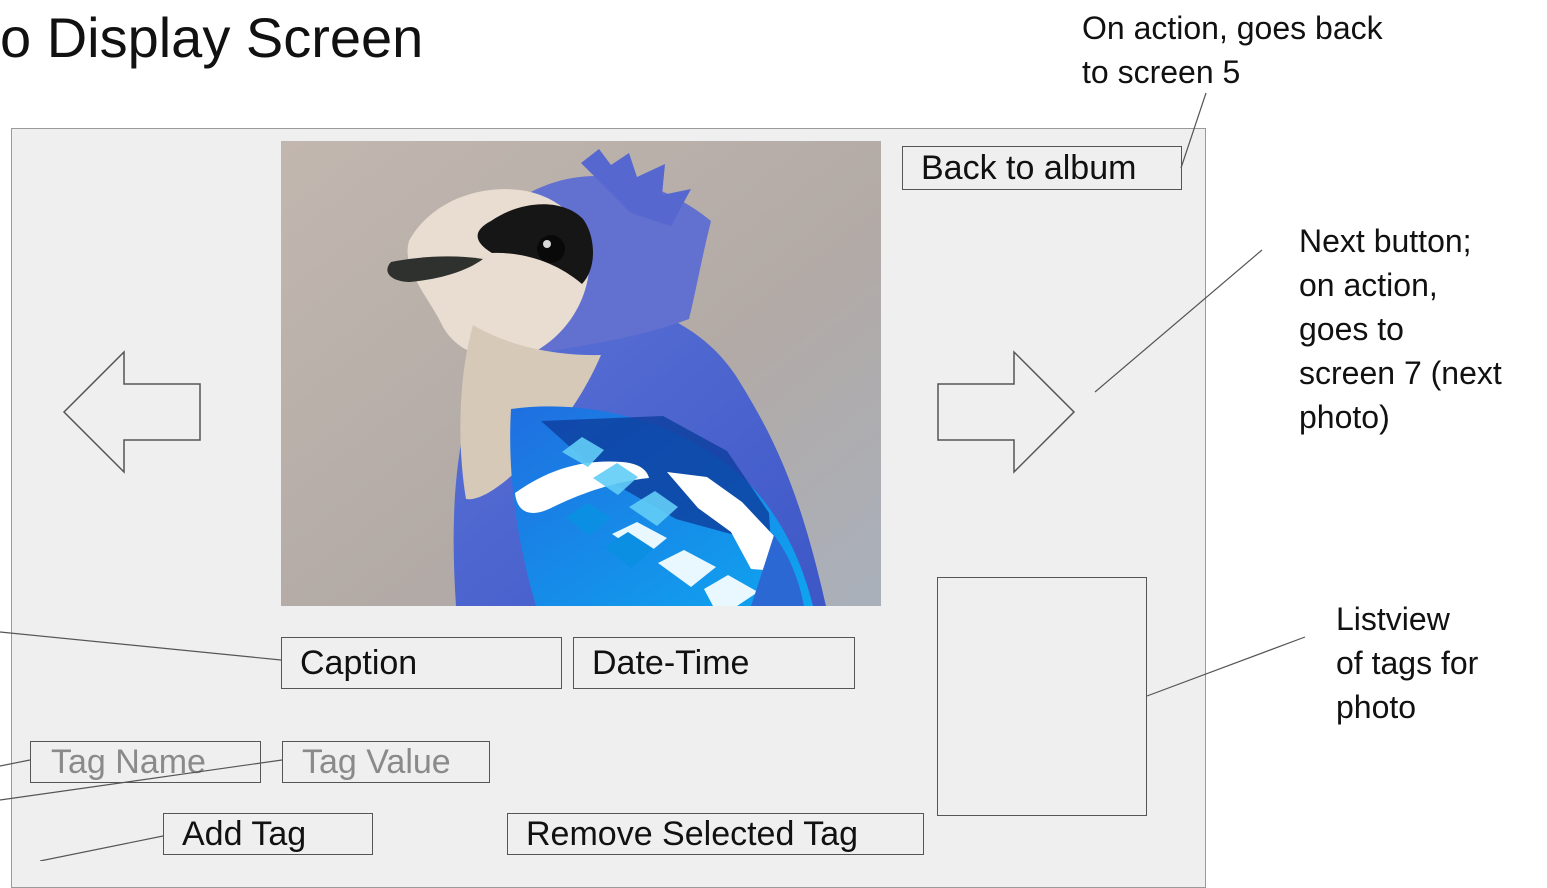  What do you see at coordinates (1042, 696) in the screenshot?
I see `tag-listview` at bounding box center [1042, 696].